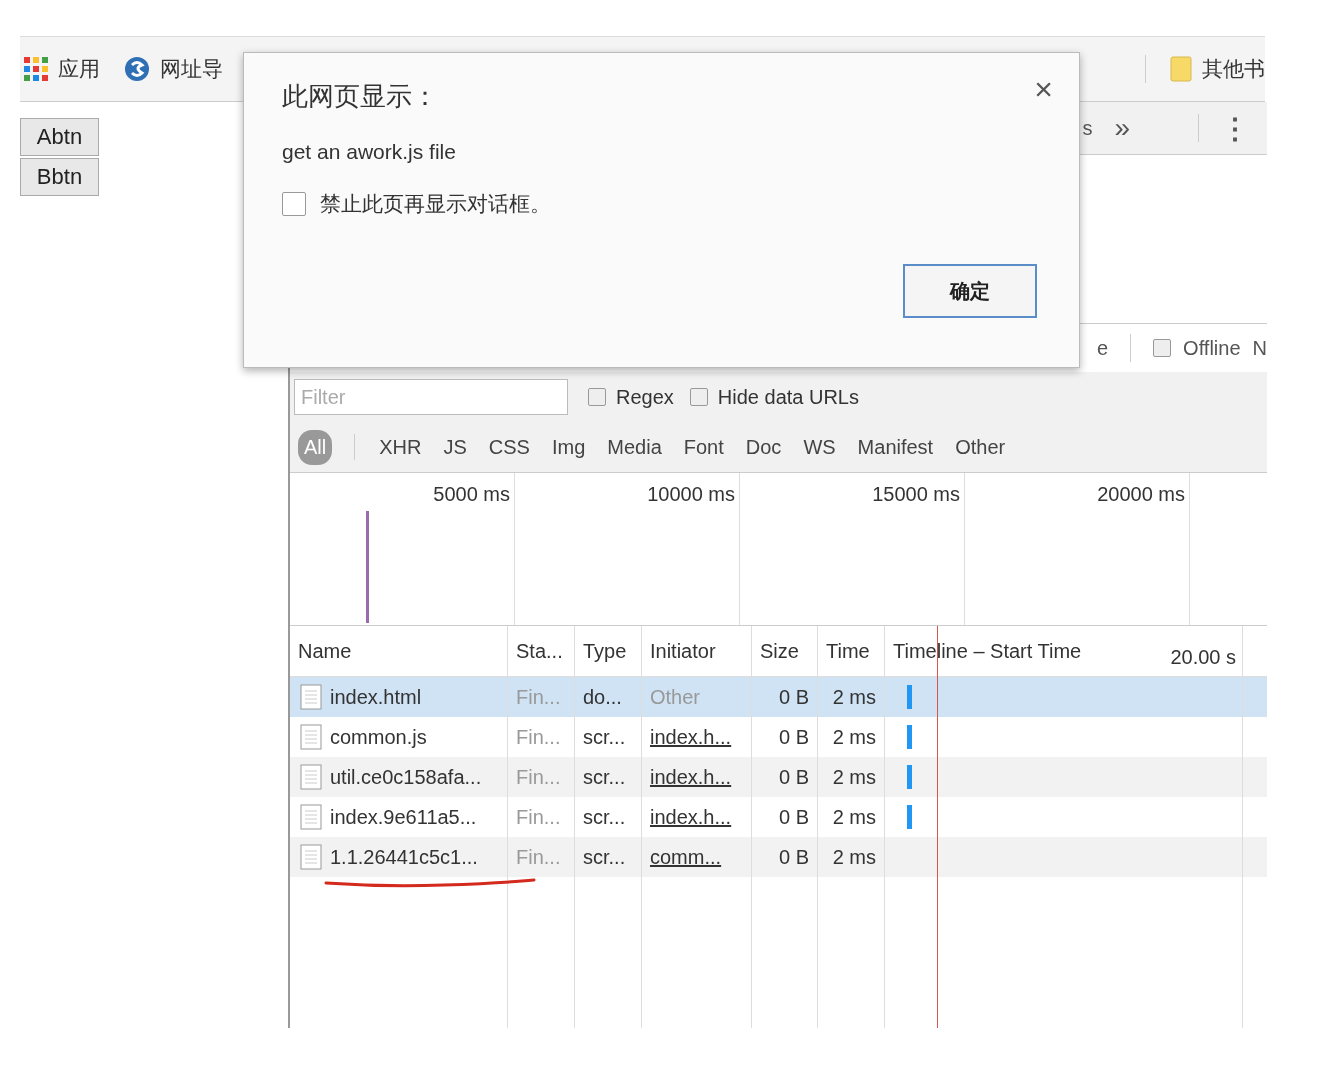  What do you see at coordinates (1141, 494) in the screenshot?
I see `tick-label: 20000 ms` at bounding box center [1141, 494].